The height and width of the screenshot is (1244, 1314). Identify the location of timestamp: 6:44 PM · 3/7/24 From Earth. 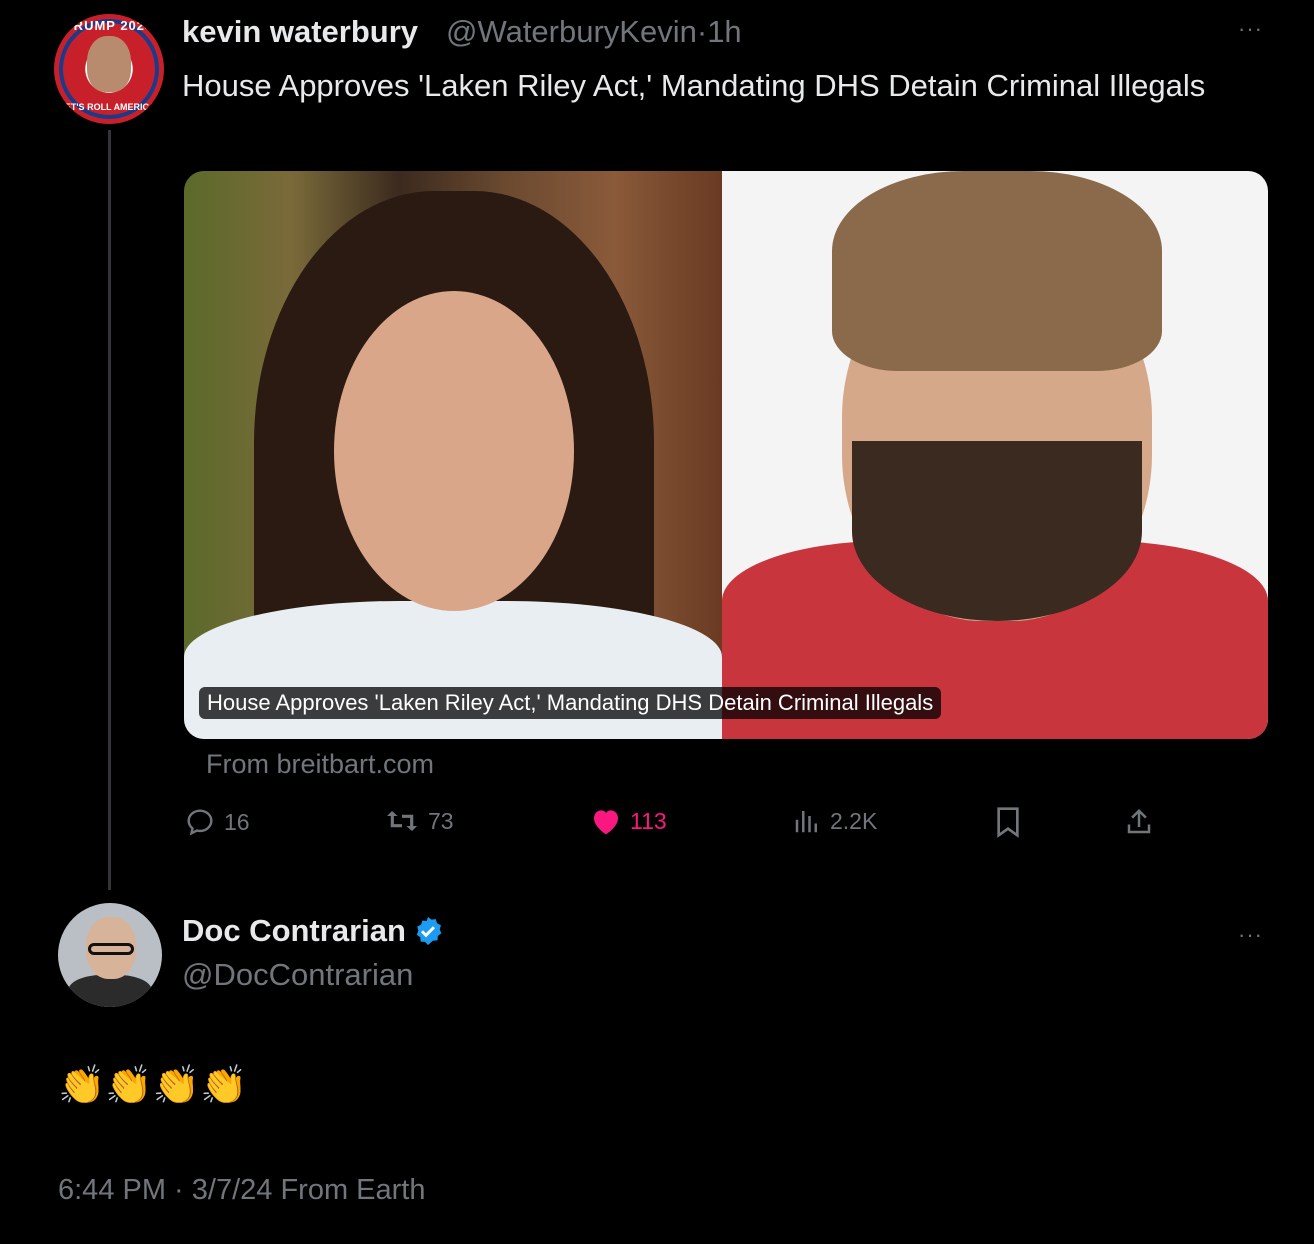
(241, 1190).